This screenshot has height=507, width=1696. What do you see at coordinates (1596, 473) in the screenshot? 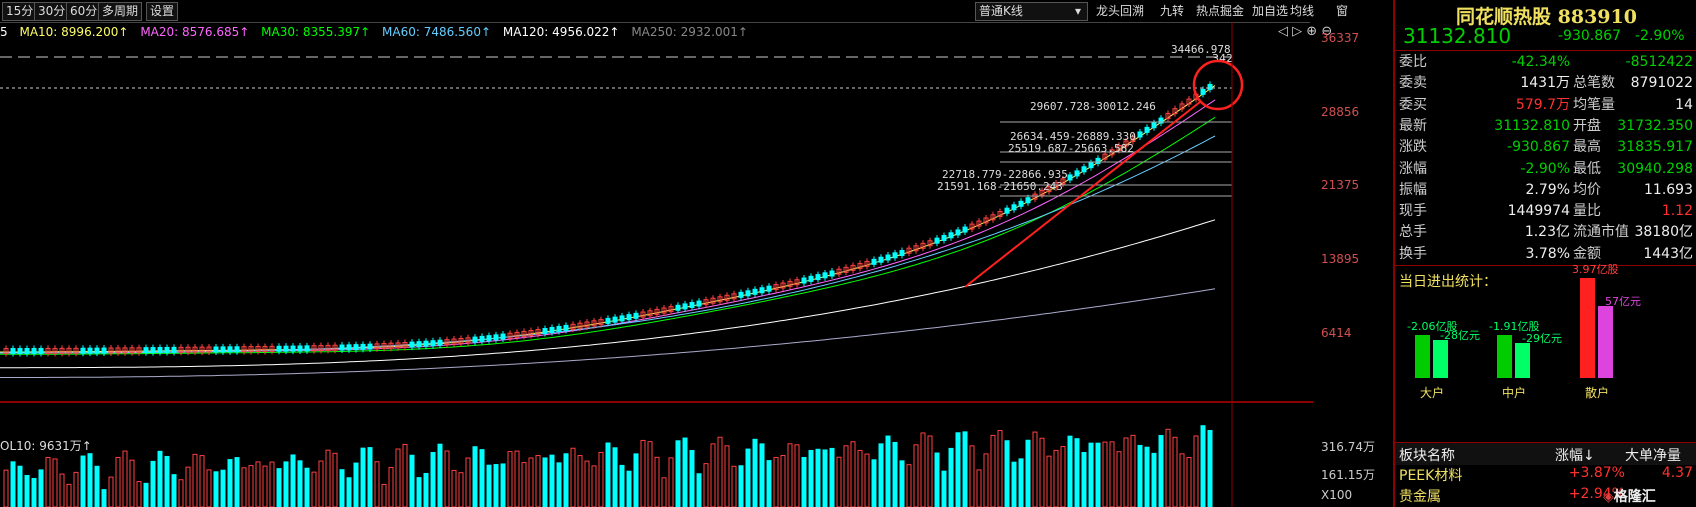
I see `sector-pct: +3.87%` at bounding box center [1596, 473].